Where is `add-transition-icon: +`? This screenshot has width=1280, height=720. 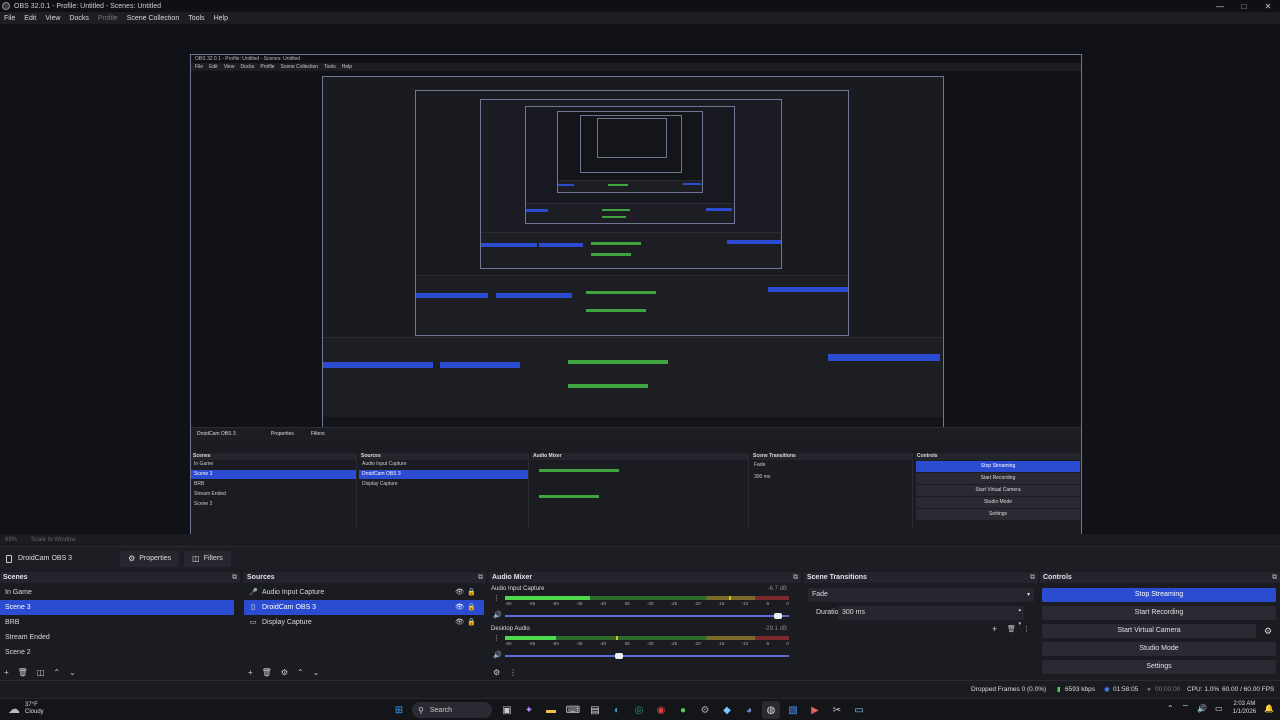 add-transition-icon: + is located at coordinates (994, 629).